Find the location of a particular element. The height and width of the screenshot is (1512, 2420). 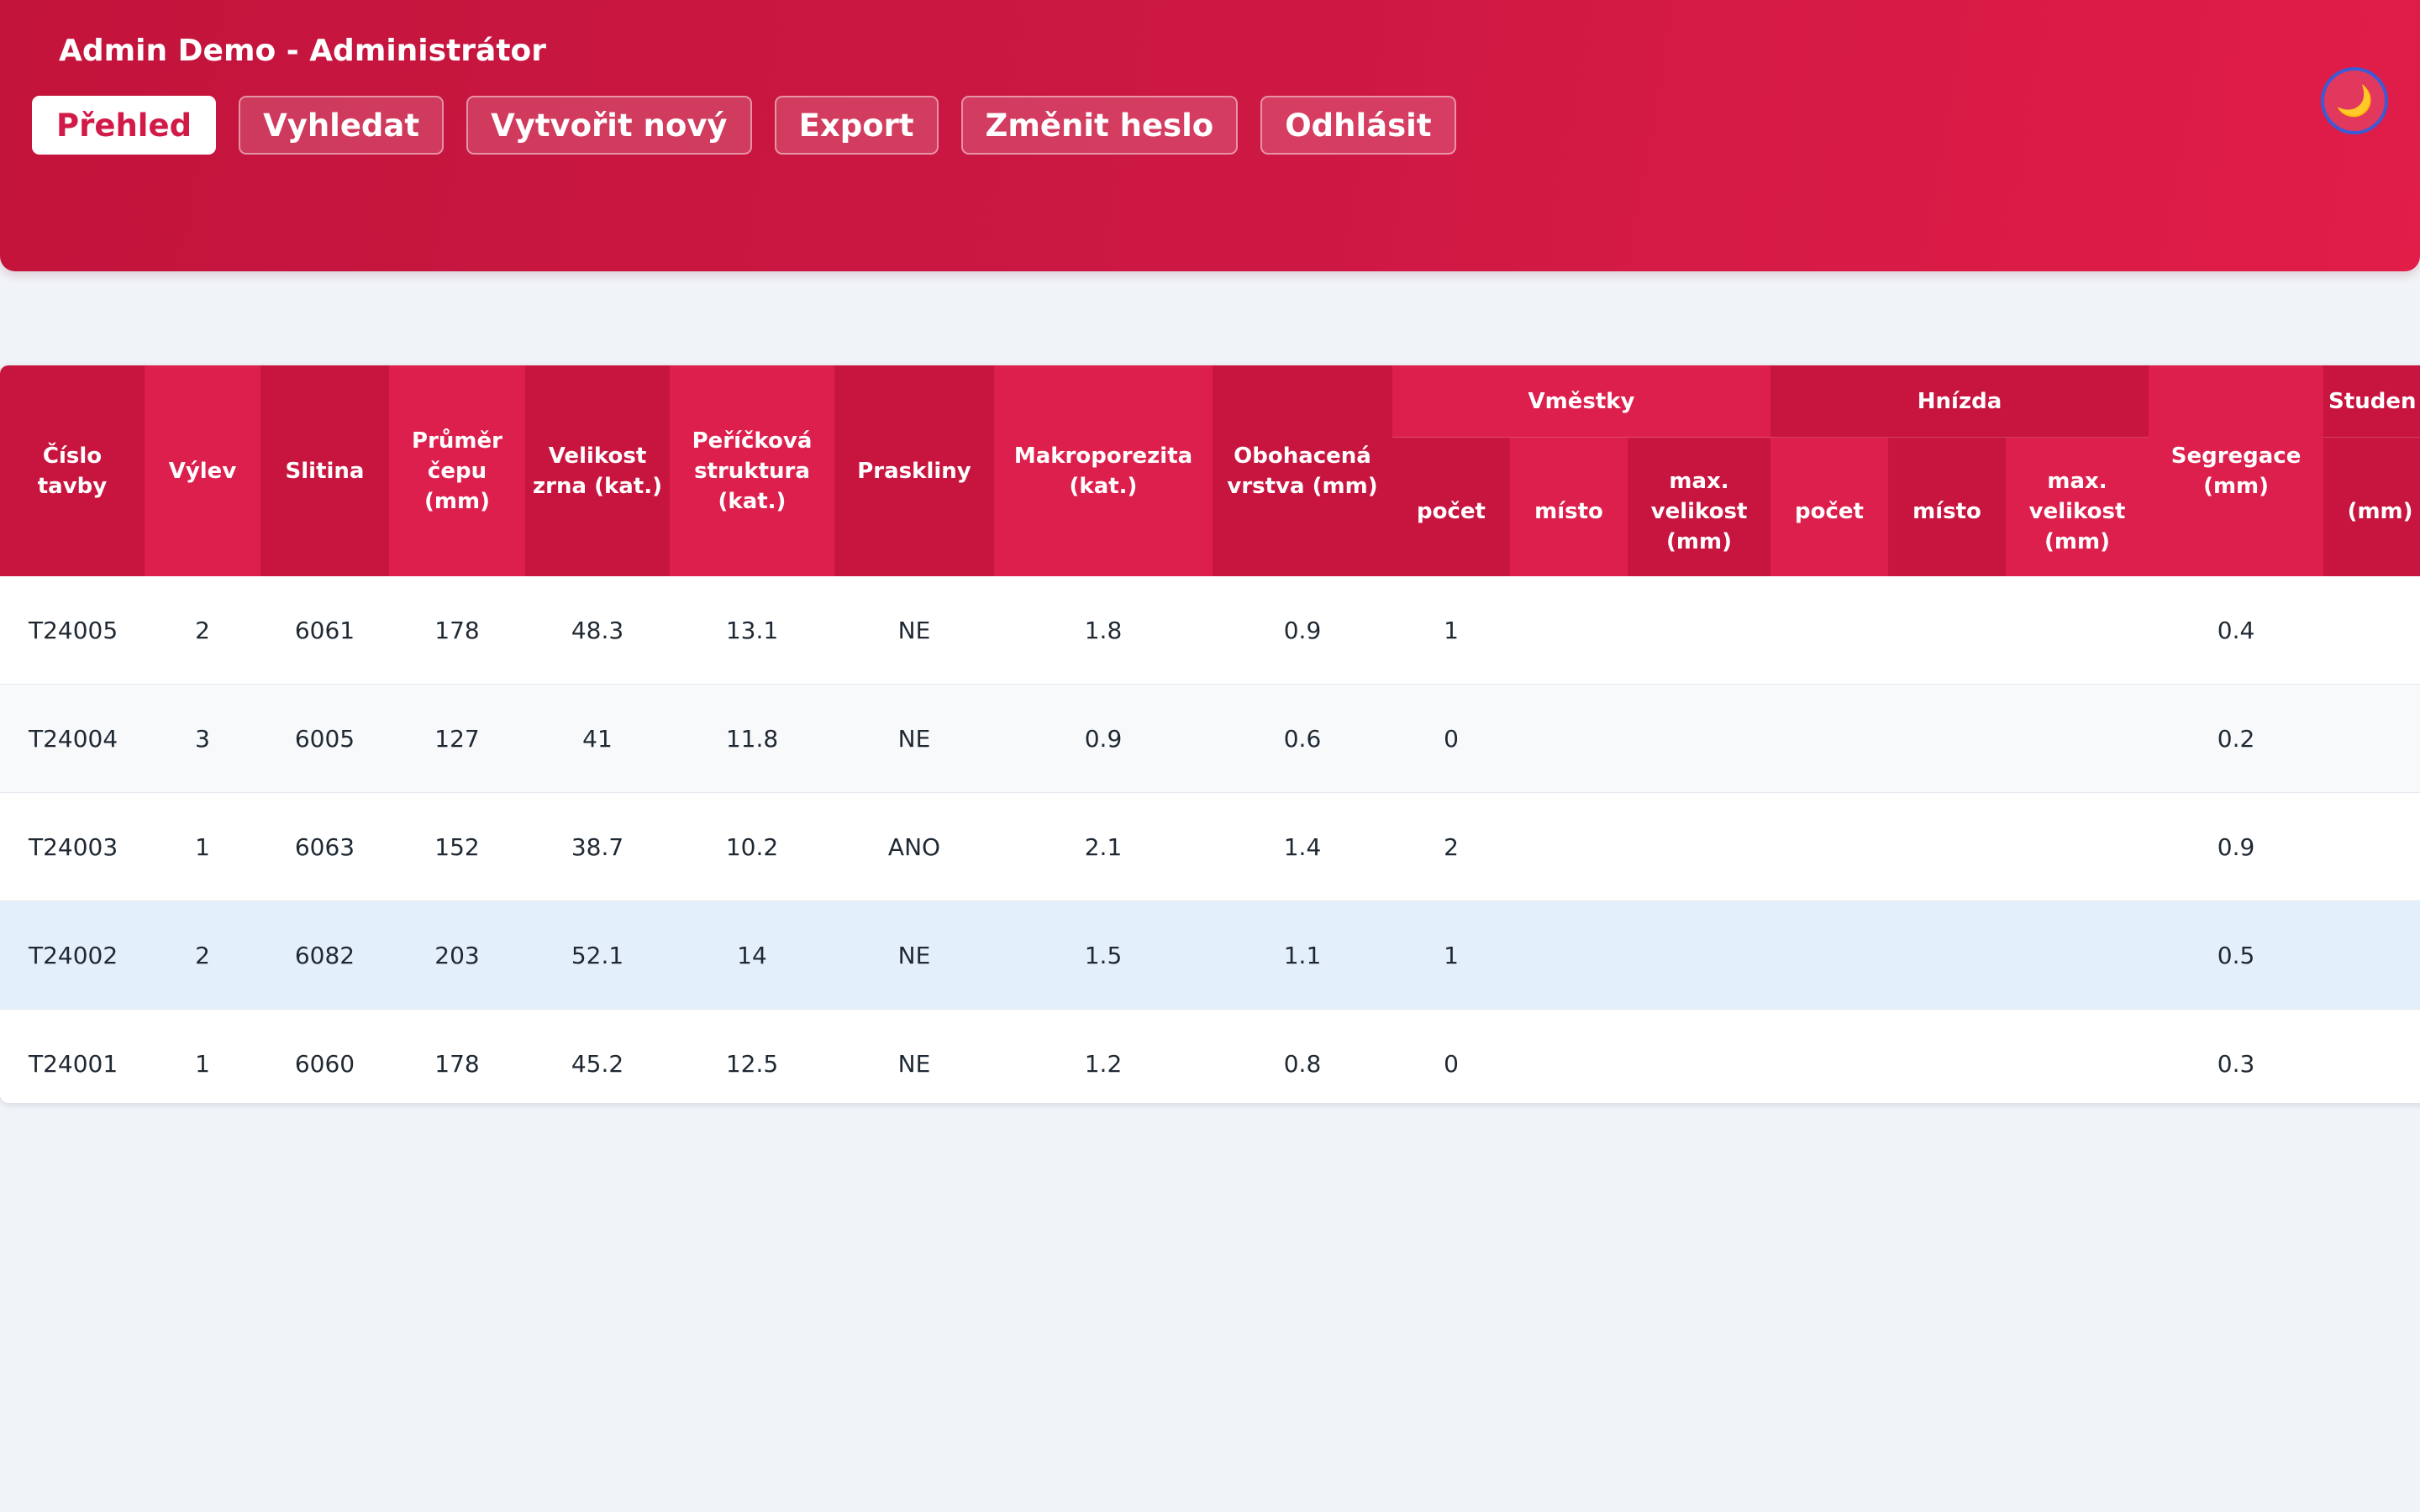

cell-perickova-struktura: 11.8 is located at coordinates (752, 738).